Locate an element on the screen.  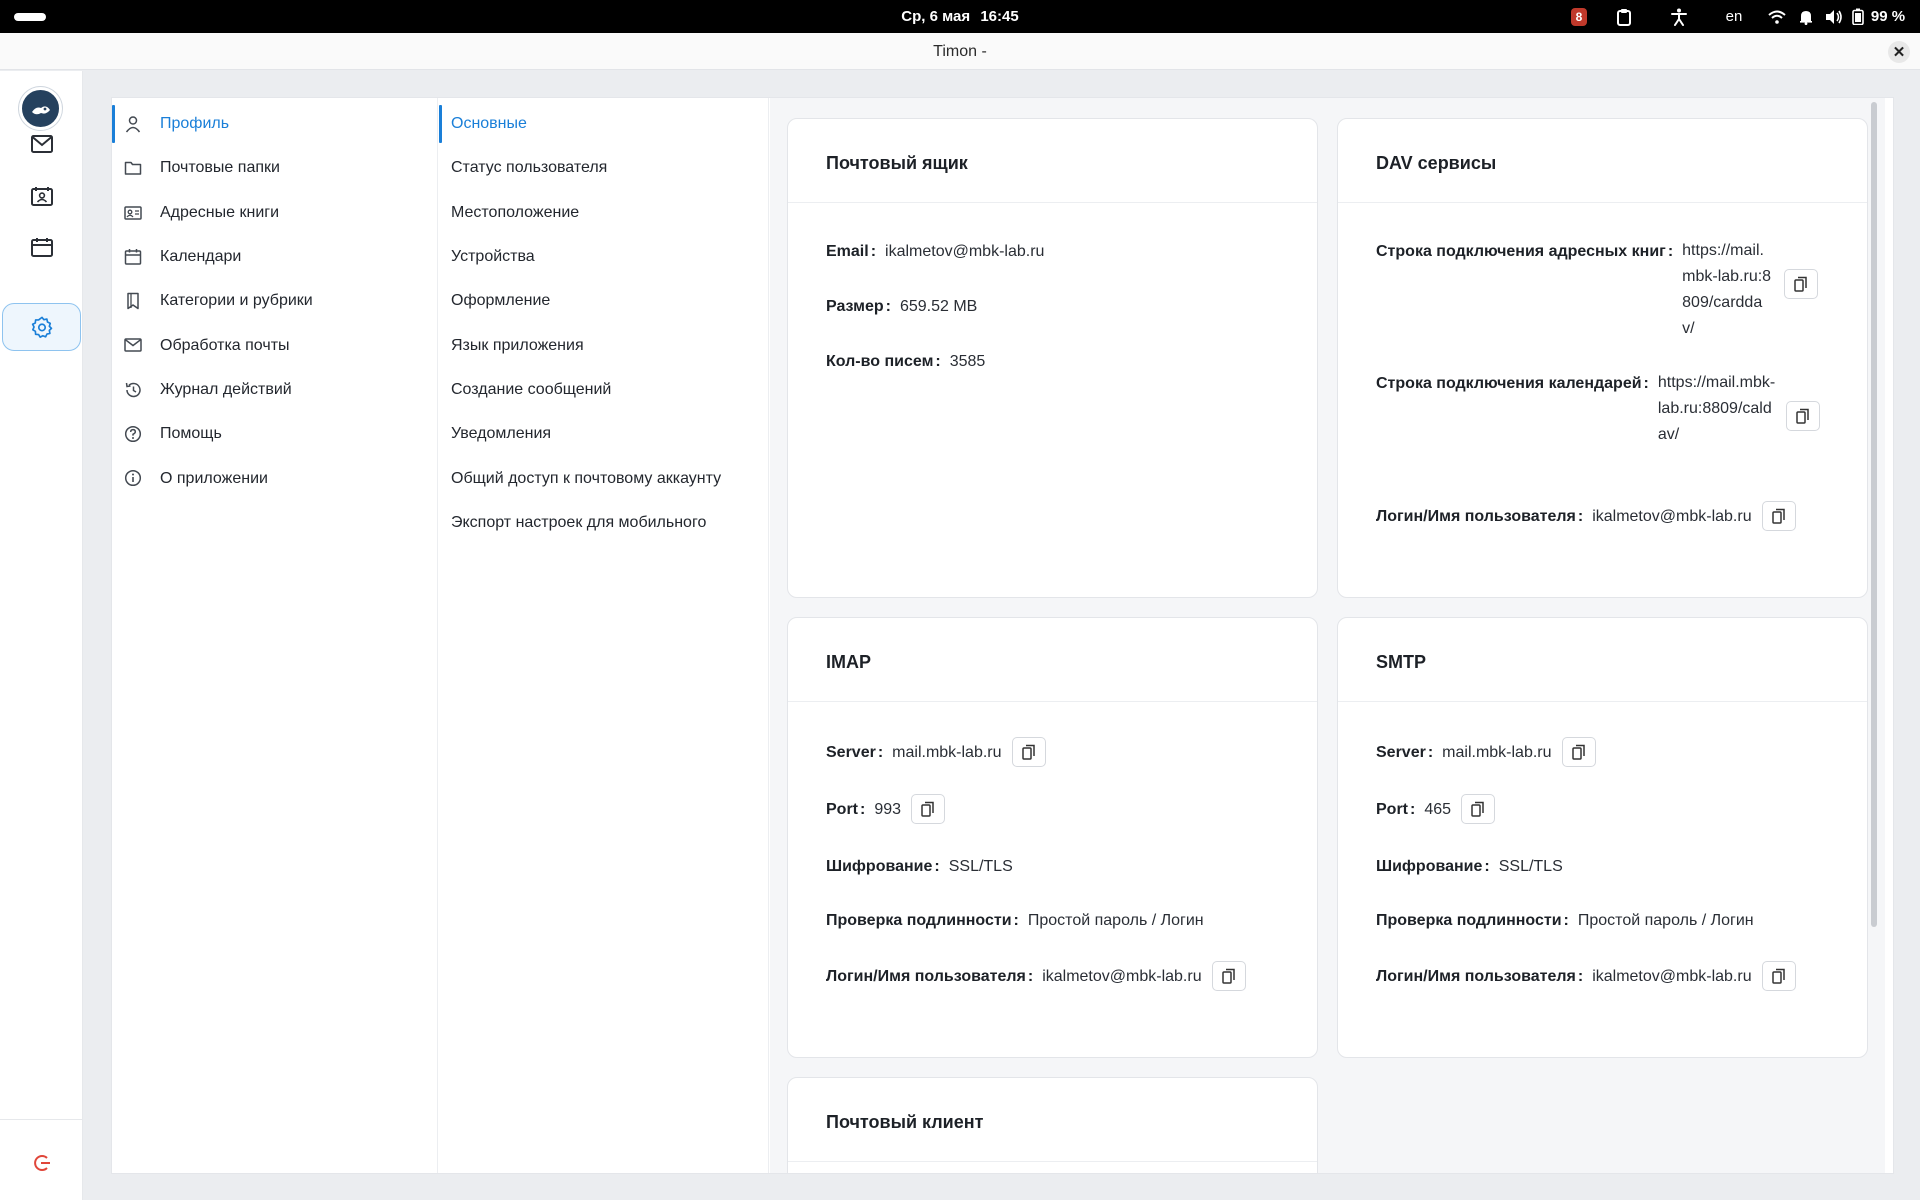
card-title: Почтовый клиент is located at coordinates (1052, 1120).